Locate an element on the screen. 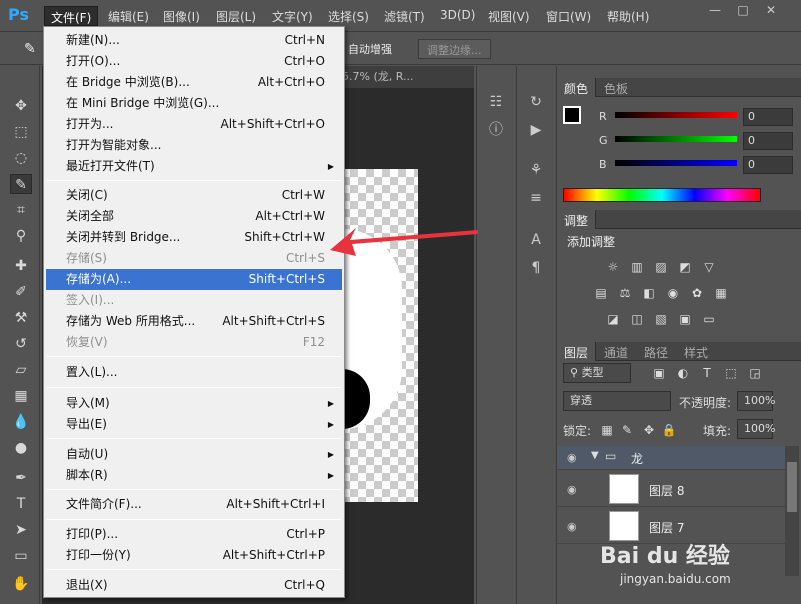 This screenshot has height=604, width=801. green-track is located at coordinates (676, 139).